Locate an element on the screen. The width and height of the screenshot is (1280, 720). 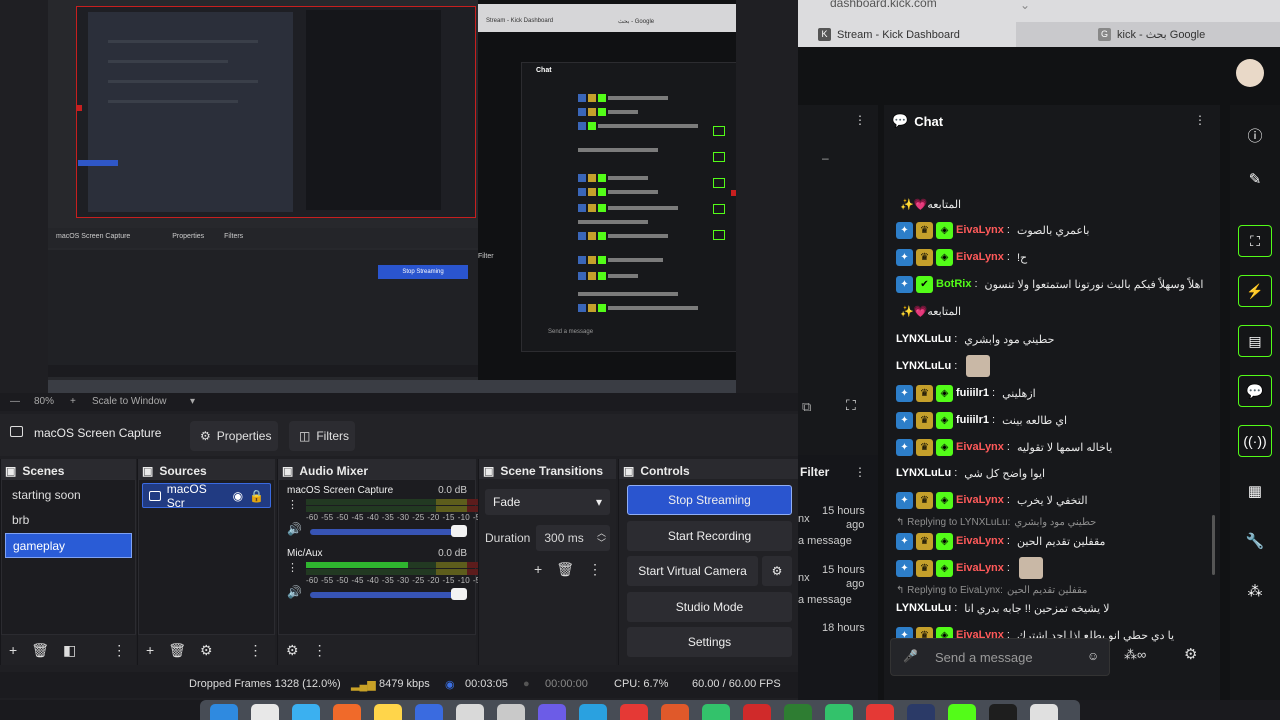
emoji-icon: ☺ is located at coordinates (1093, 656).